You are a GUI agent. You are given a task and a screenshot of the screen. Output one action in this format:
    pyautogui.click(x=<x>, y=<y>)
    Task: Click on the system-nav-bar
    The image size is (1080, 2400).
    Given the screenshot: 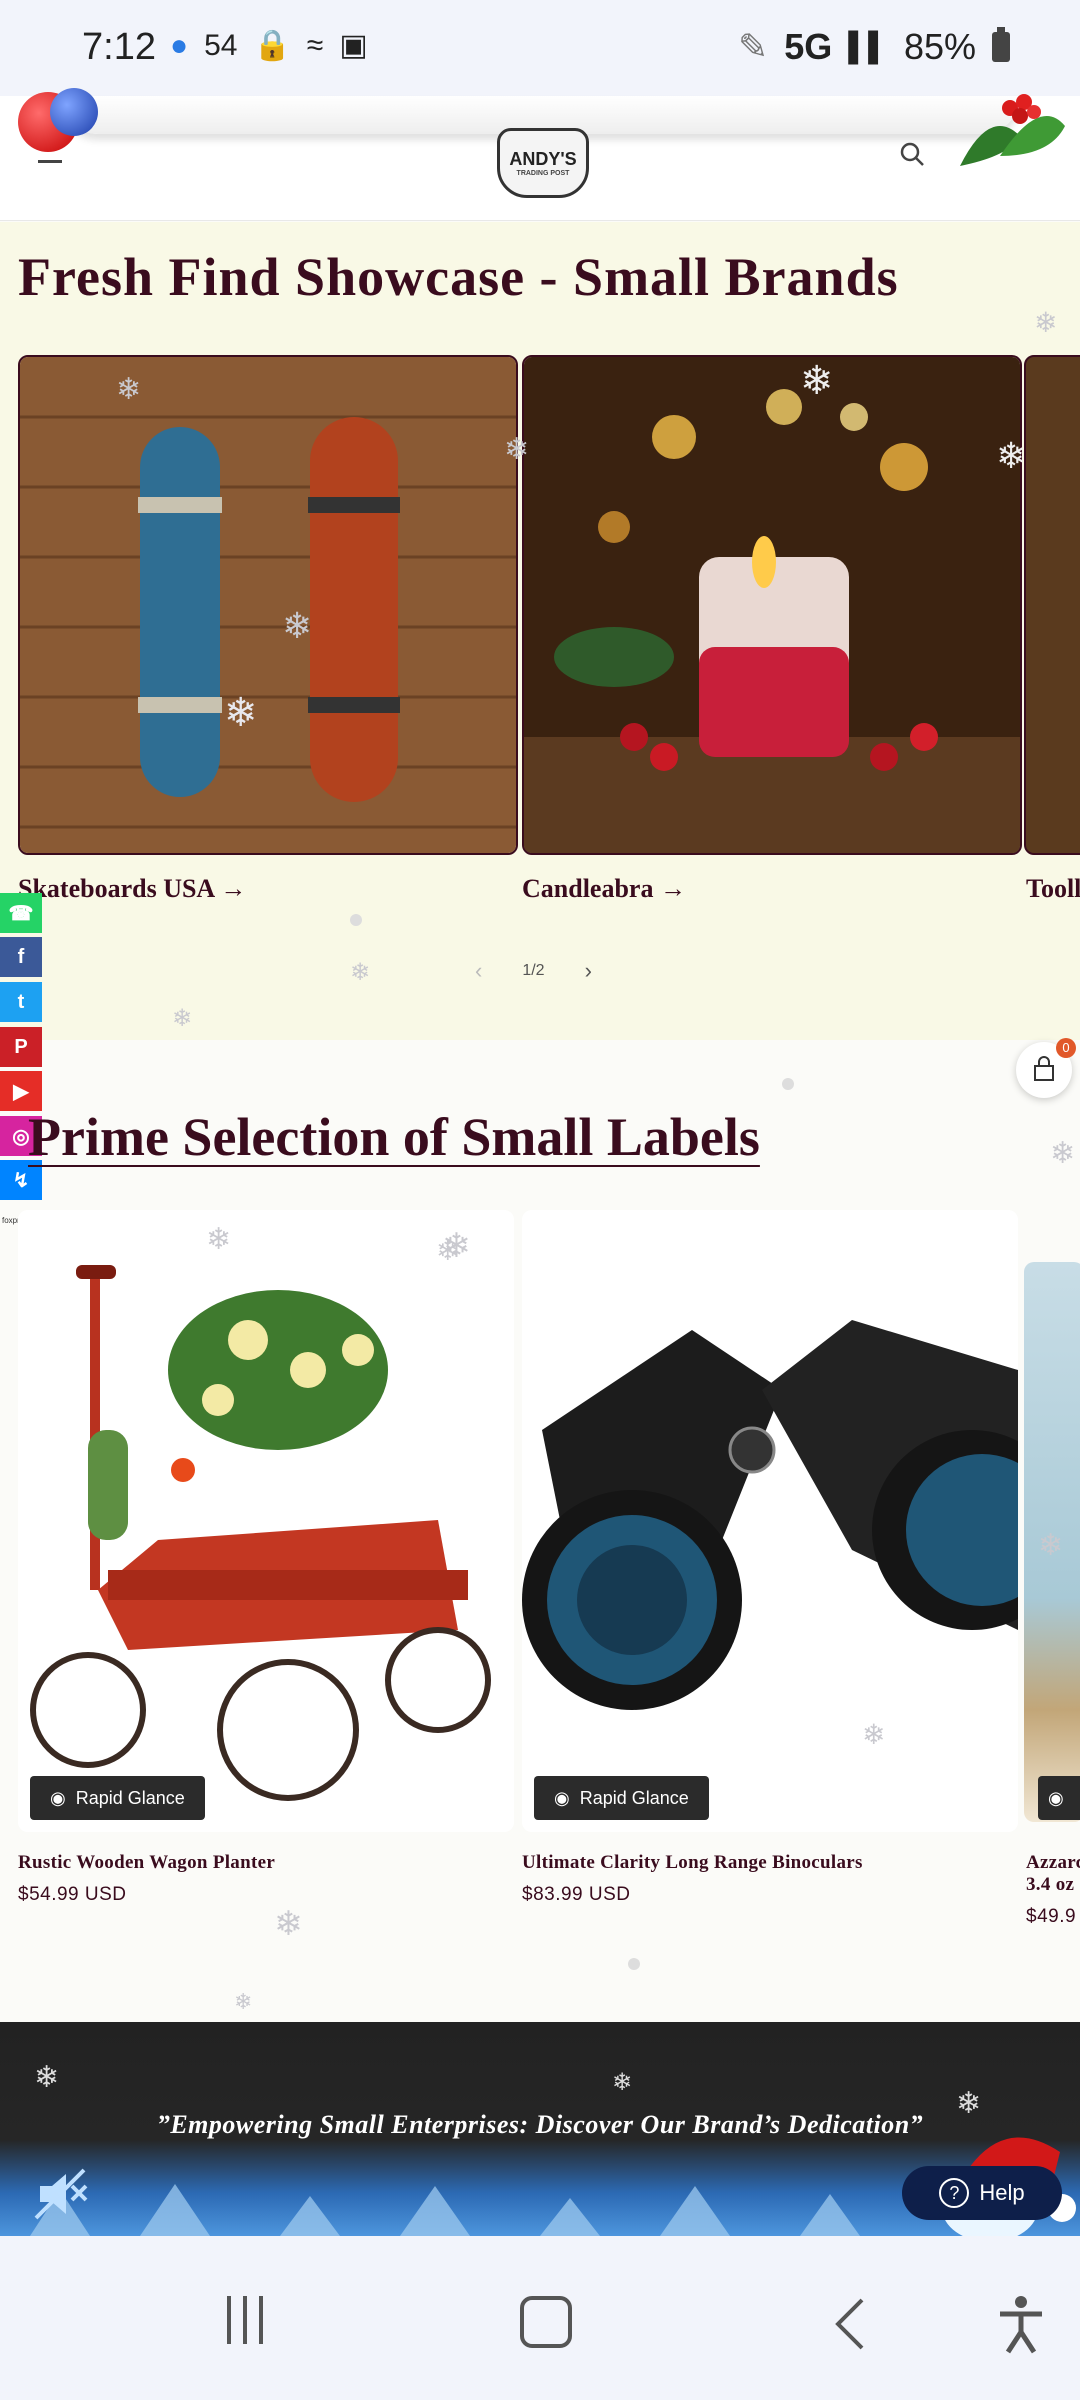 What is the action you would take?
    pyautogui.click(x=540, y=2318)
    